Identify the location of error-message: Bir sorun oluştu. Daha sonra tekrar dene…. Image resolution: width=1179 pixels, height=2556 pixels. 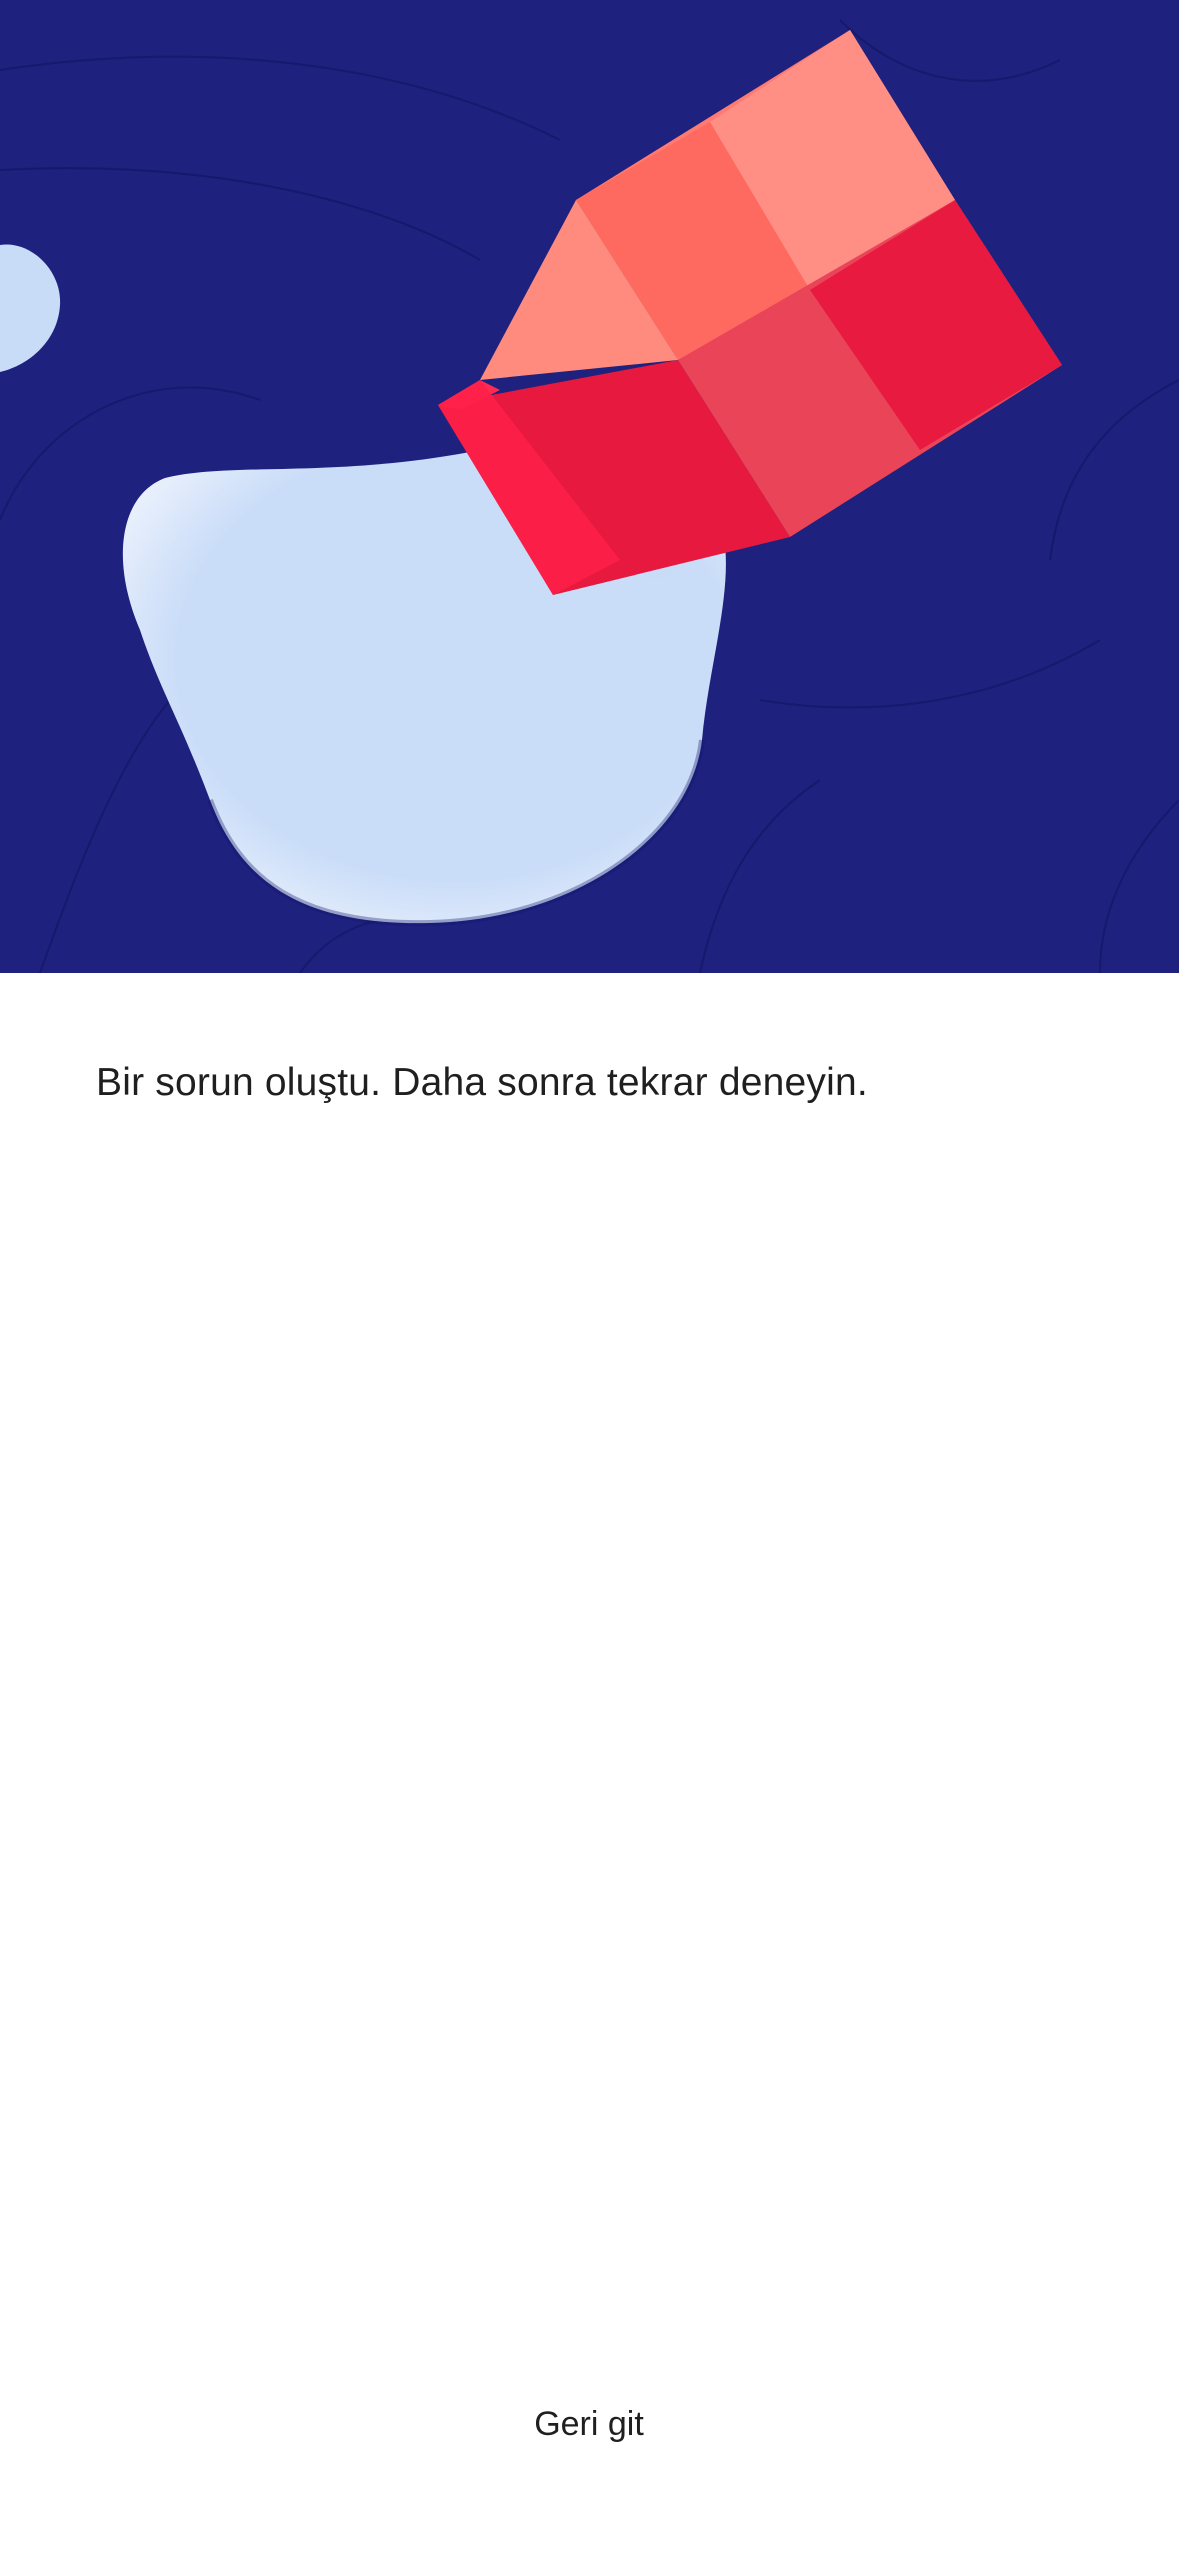
(482, 1082).